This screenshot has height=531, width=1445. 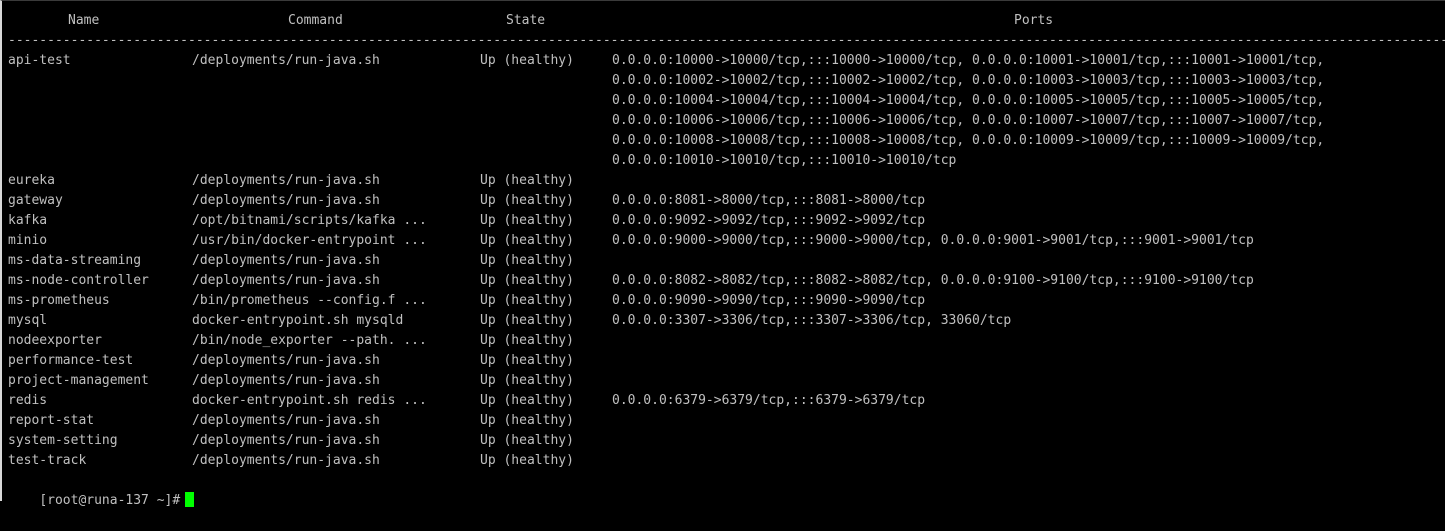 What do you see at coordinates (39, 60) in the screenshot?
I see `container-name: api-test` at bounding box center [39, 60].